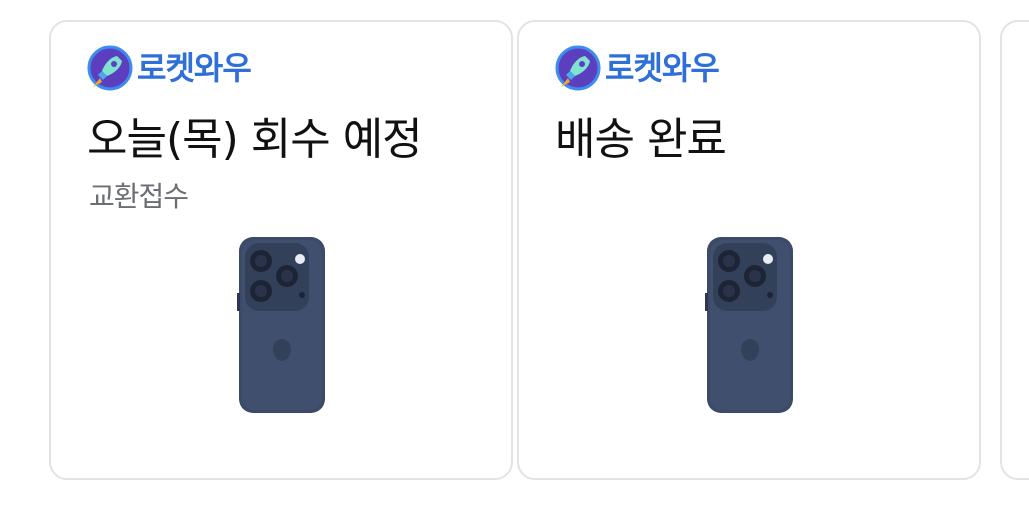 The width and height of the screenshot is (1029, 528). Describe the element at coordinates (139, 196) in the screenshot. I see `sub-status: 교환접수` at that location.